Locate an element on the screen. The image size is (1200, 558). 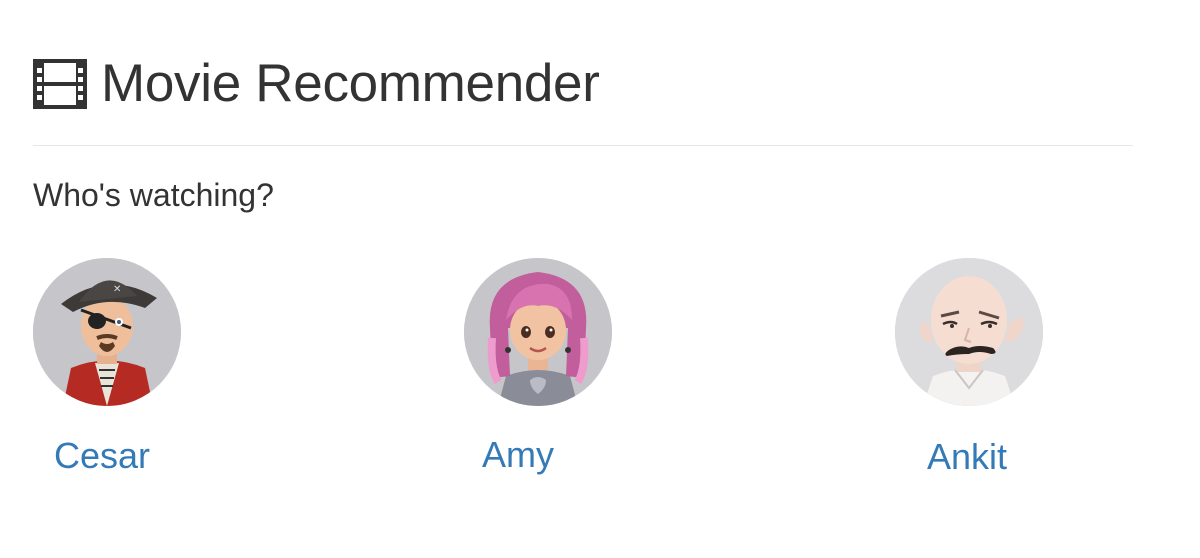
profile-amy: Amy is located at coordinates (544, 368).